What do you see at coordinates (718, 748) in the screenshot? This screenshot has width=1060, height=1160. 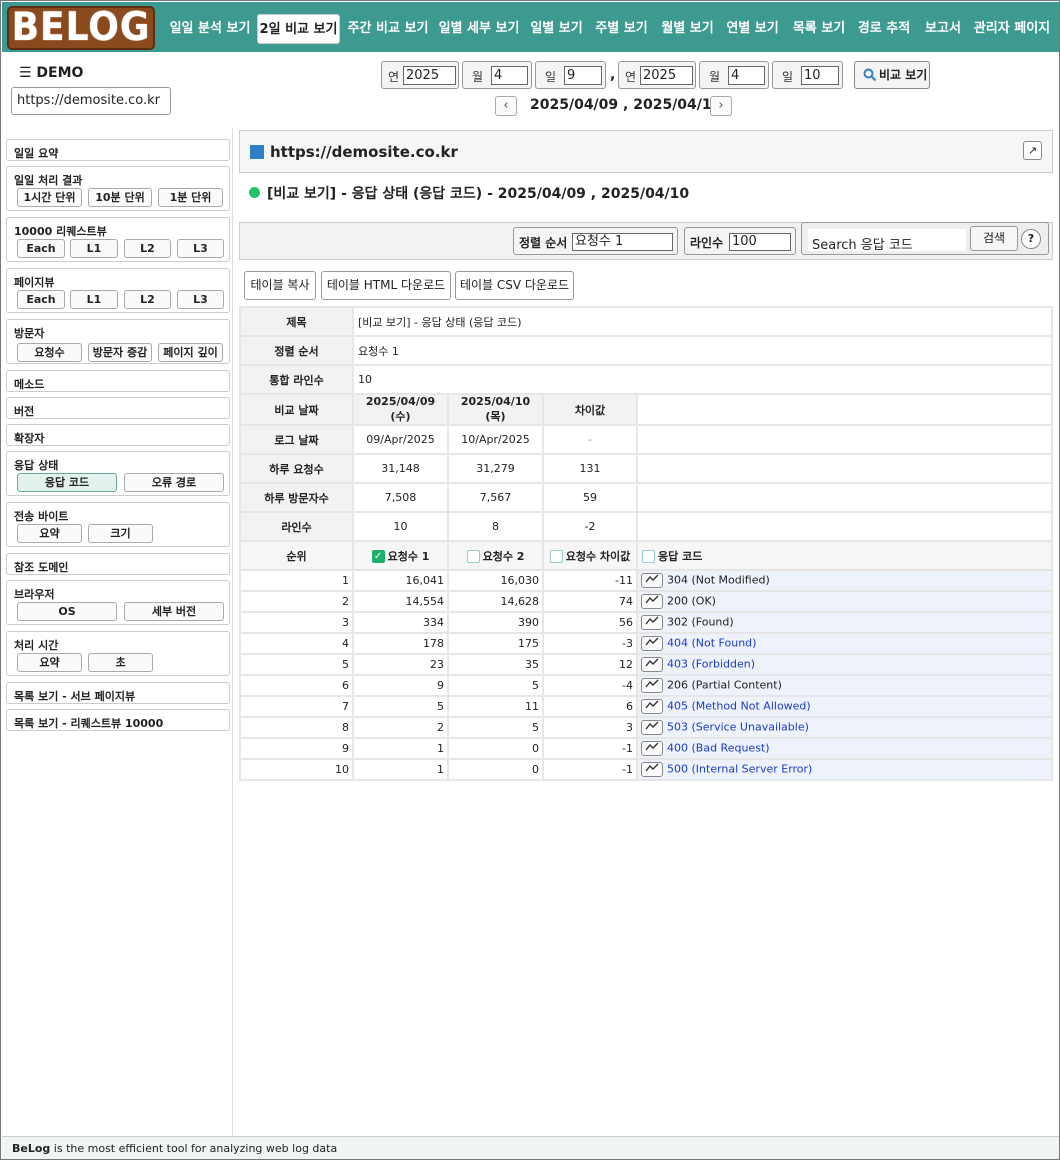 I see `code-link: 400 (Bad Request)` at bounding box center [718, 748].